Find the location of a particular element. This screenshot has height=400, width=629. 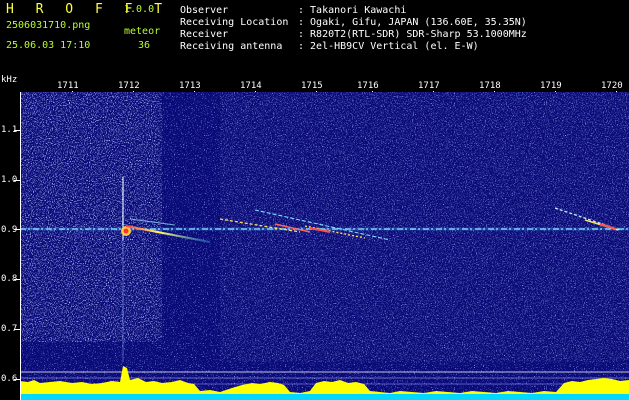

x-tick-1719: 1719 is located at coordinates (551, 86).